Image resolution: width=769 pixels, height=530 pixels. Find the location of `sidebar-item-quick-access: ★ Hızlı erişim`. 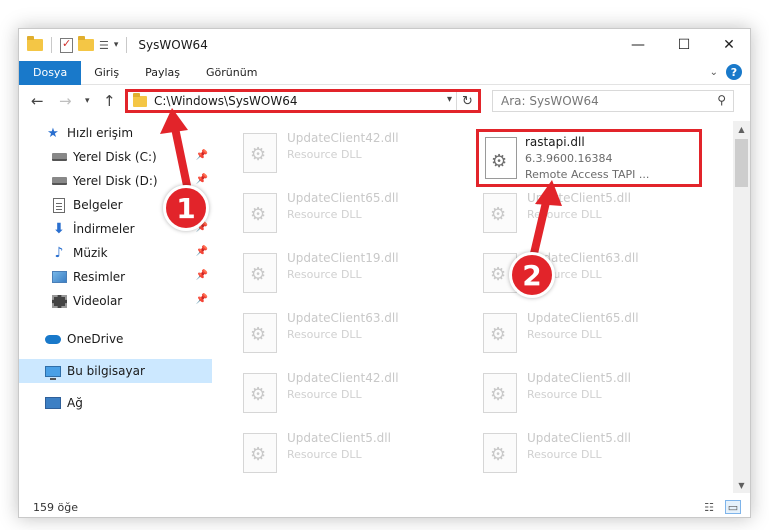

sidebar-item-quick-access: ★ Hızlı erişim is located at coordinates (115, 133).